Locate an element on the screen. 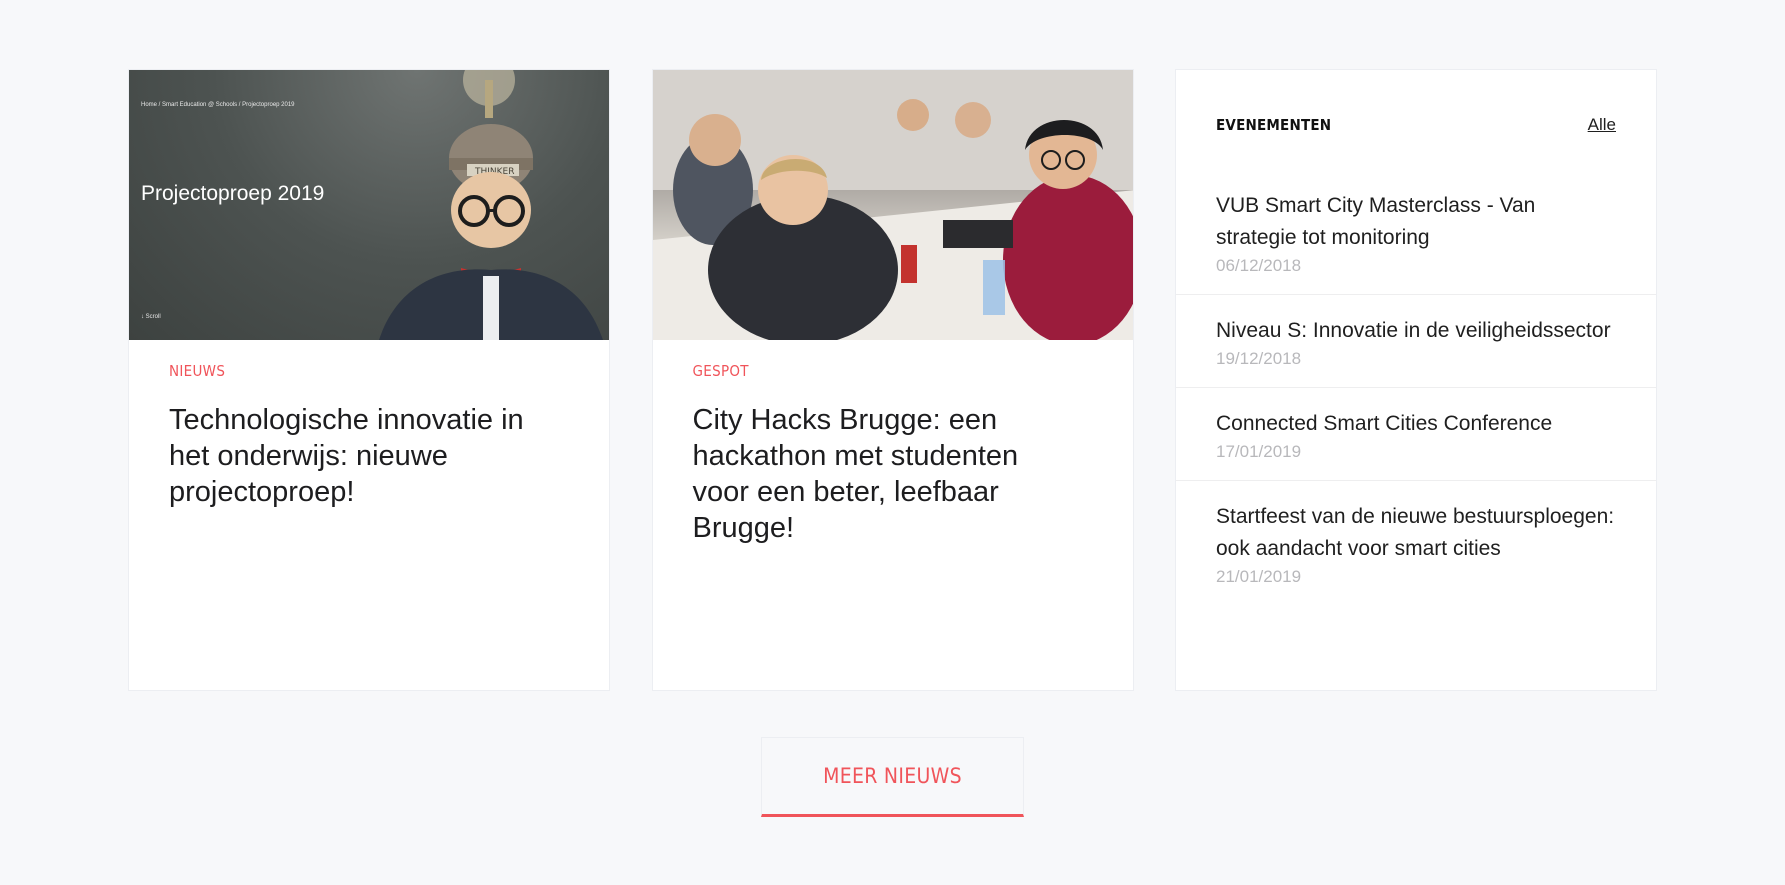  hackathon-photo is located at coordinates (892, 205).